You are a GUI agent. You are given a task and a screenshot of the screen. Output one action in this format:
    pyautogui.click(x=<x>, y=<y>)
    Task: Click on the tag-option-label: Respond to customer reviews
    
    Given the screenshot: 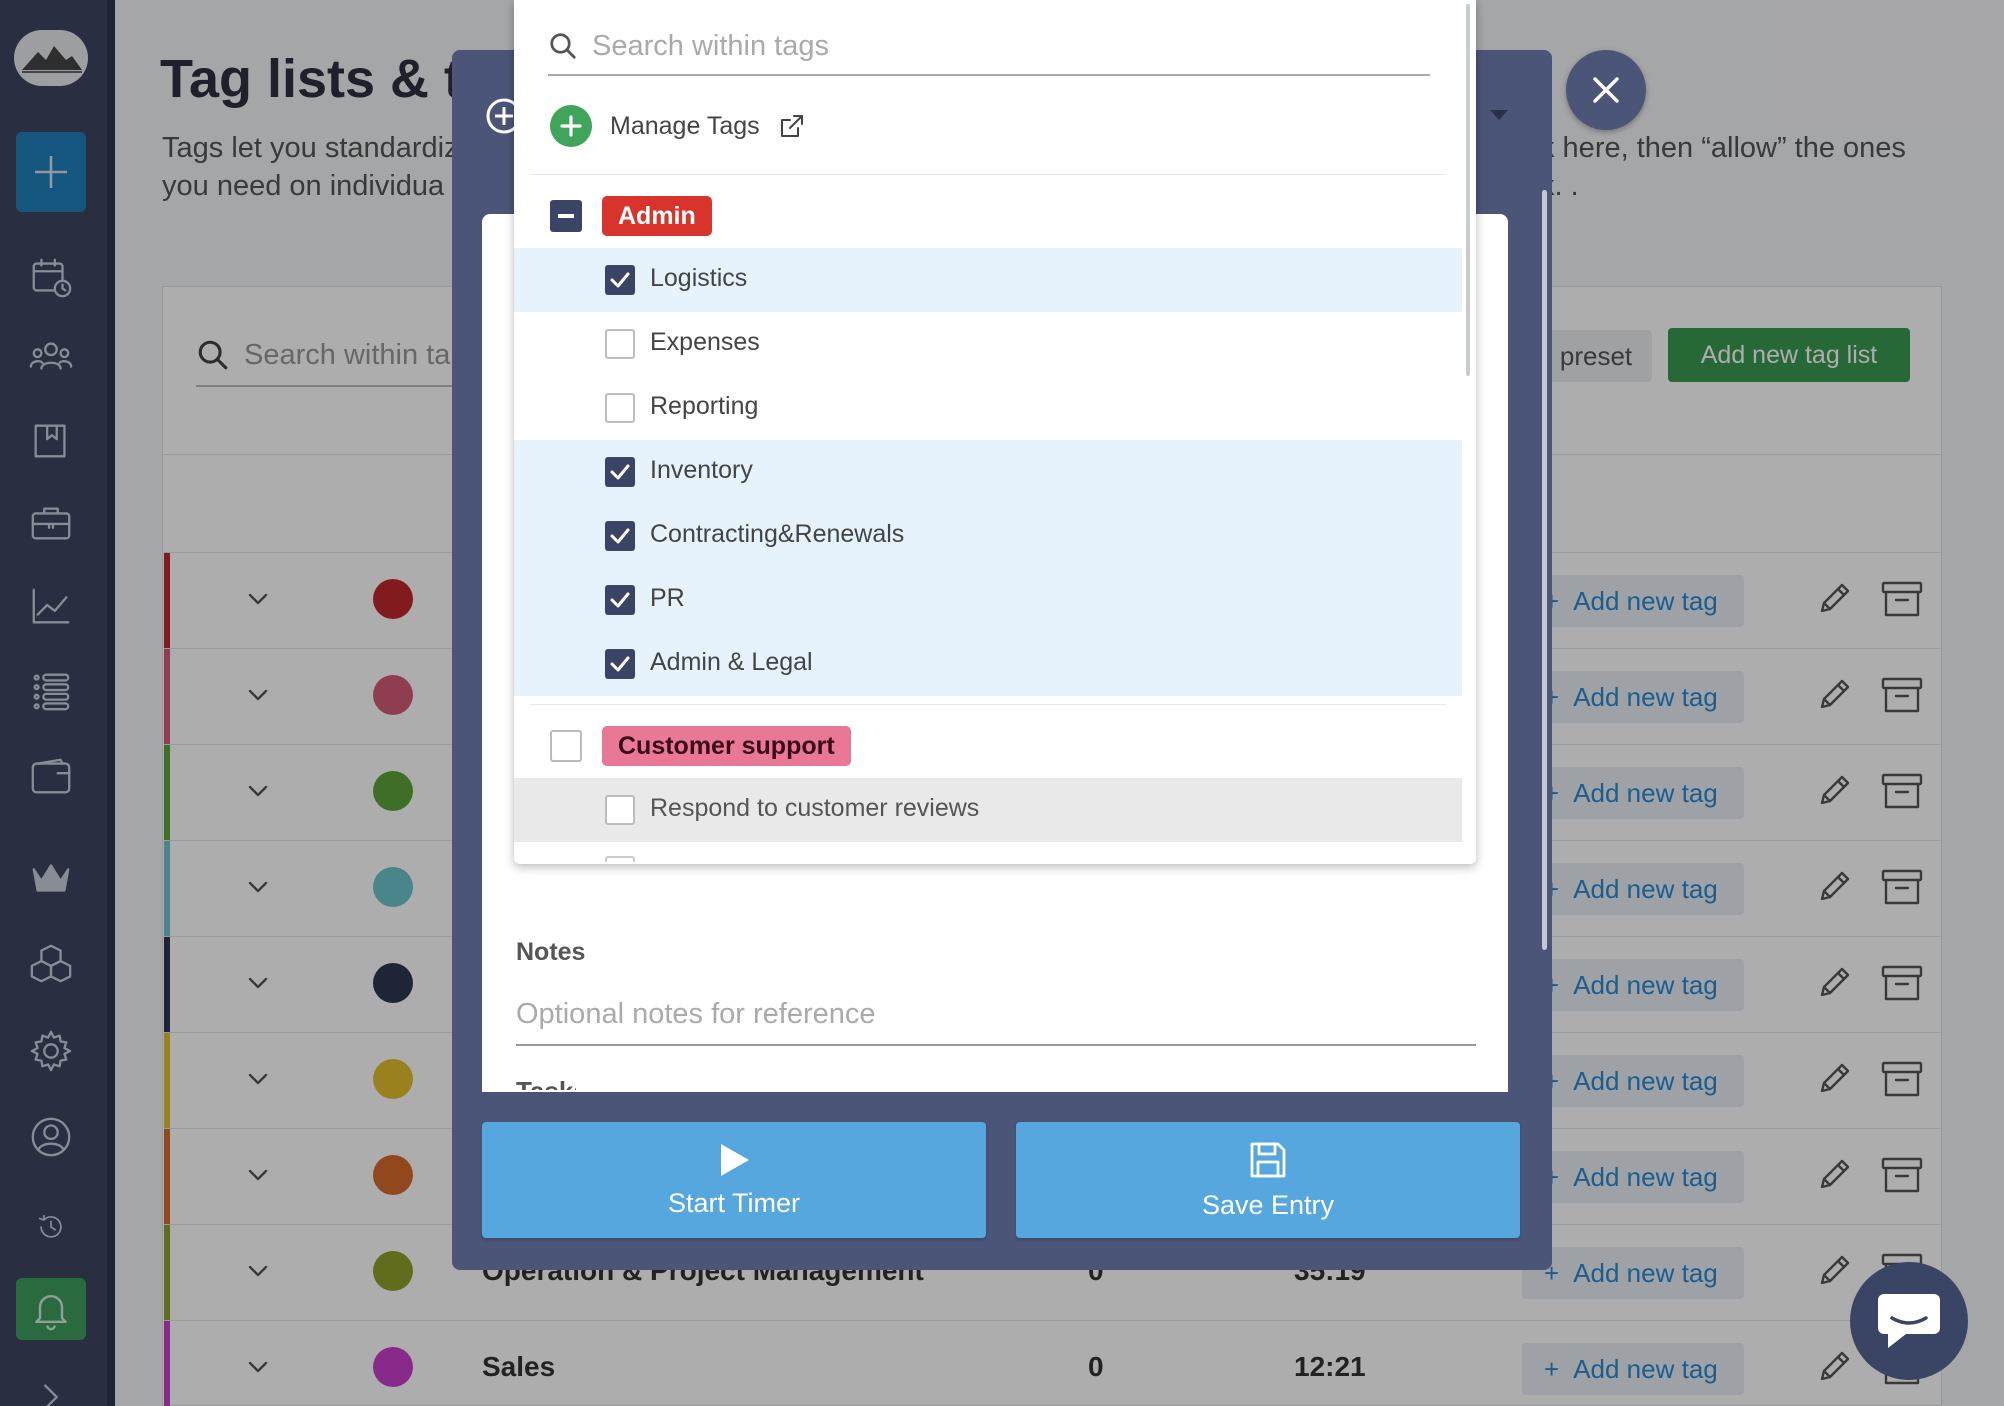 What is the action you would take?
    pyautogui.click(x=815, y=808)
    